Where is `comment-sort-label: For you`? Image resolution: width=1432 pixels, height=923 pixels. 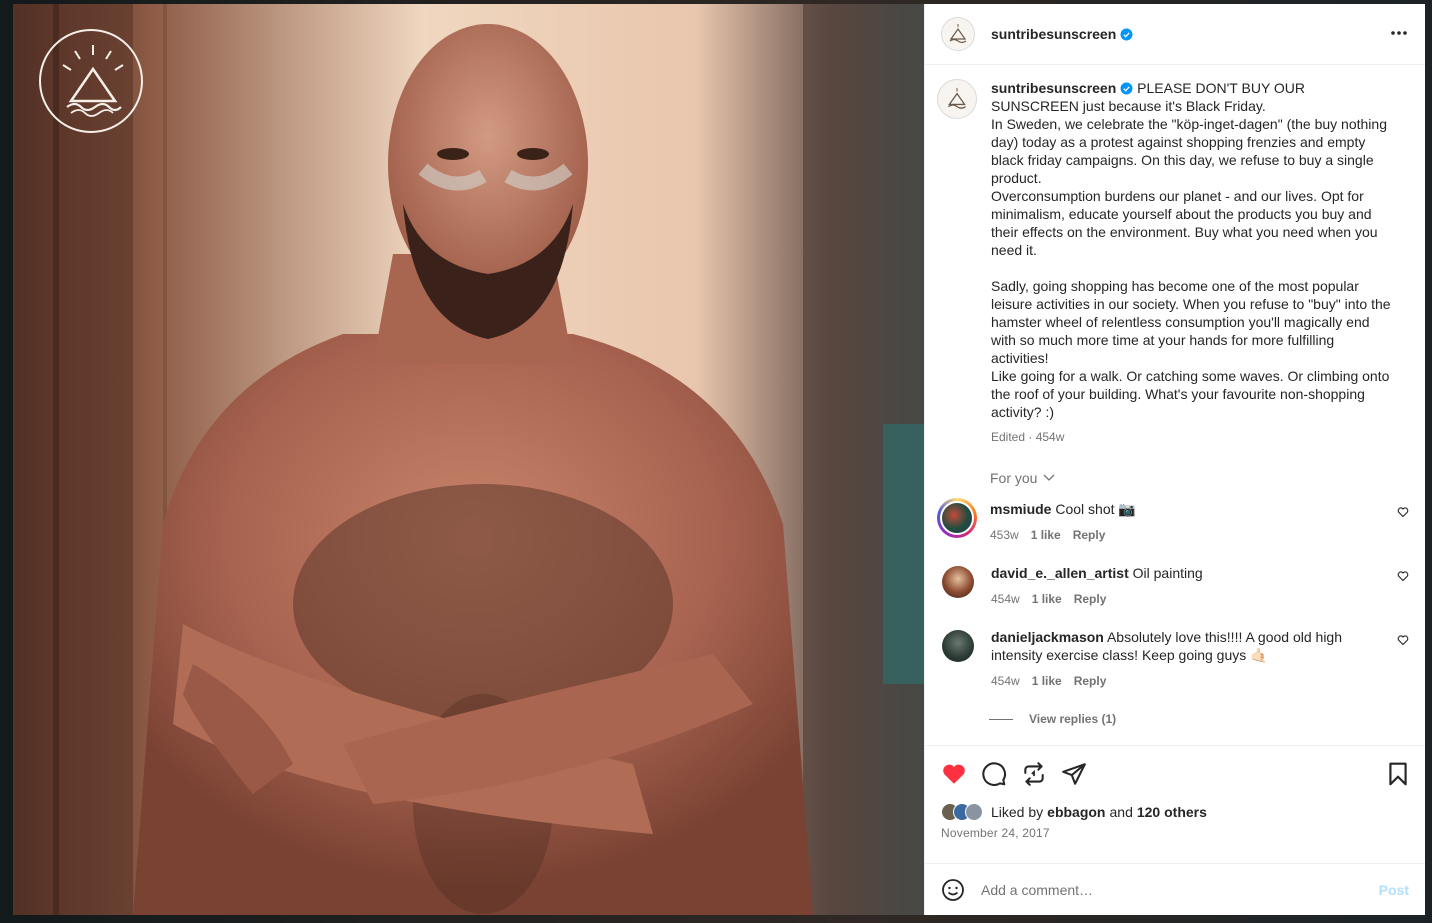
comment-sort-label: For you is located at coordinates (1014, 478).